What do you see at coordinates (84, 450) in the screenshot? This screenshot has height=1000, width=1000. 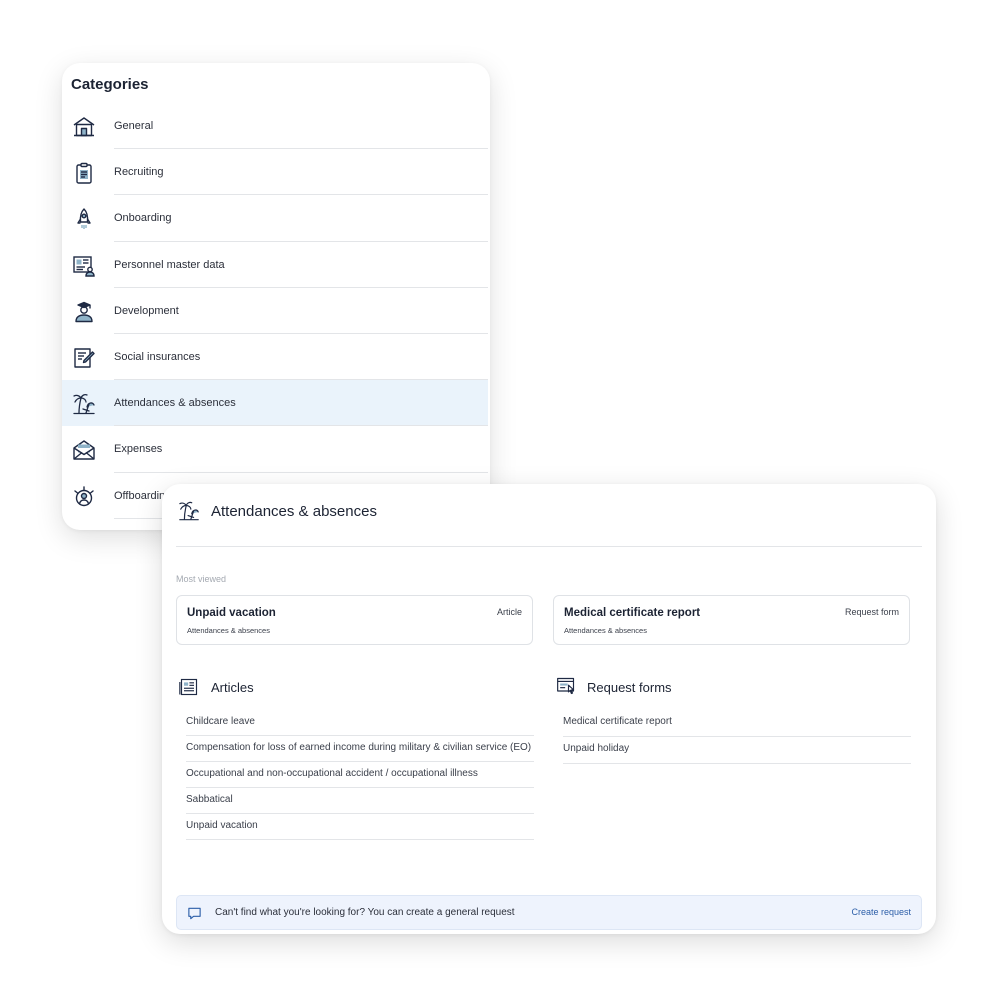 I see `envelope-icon` at bounding box center [84, 450].